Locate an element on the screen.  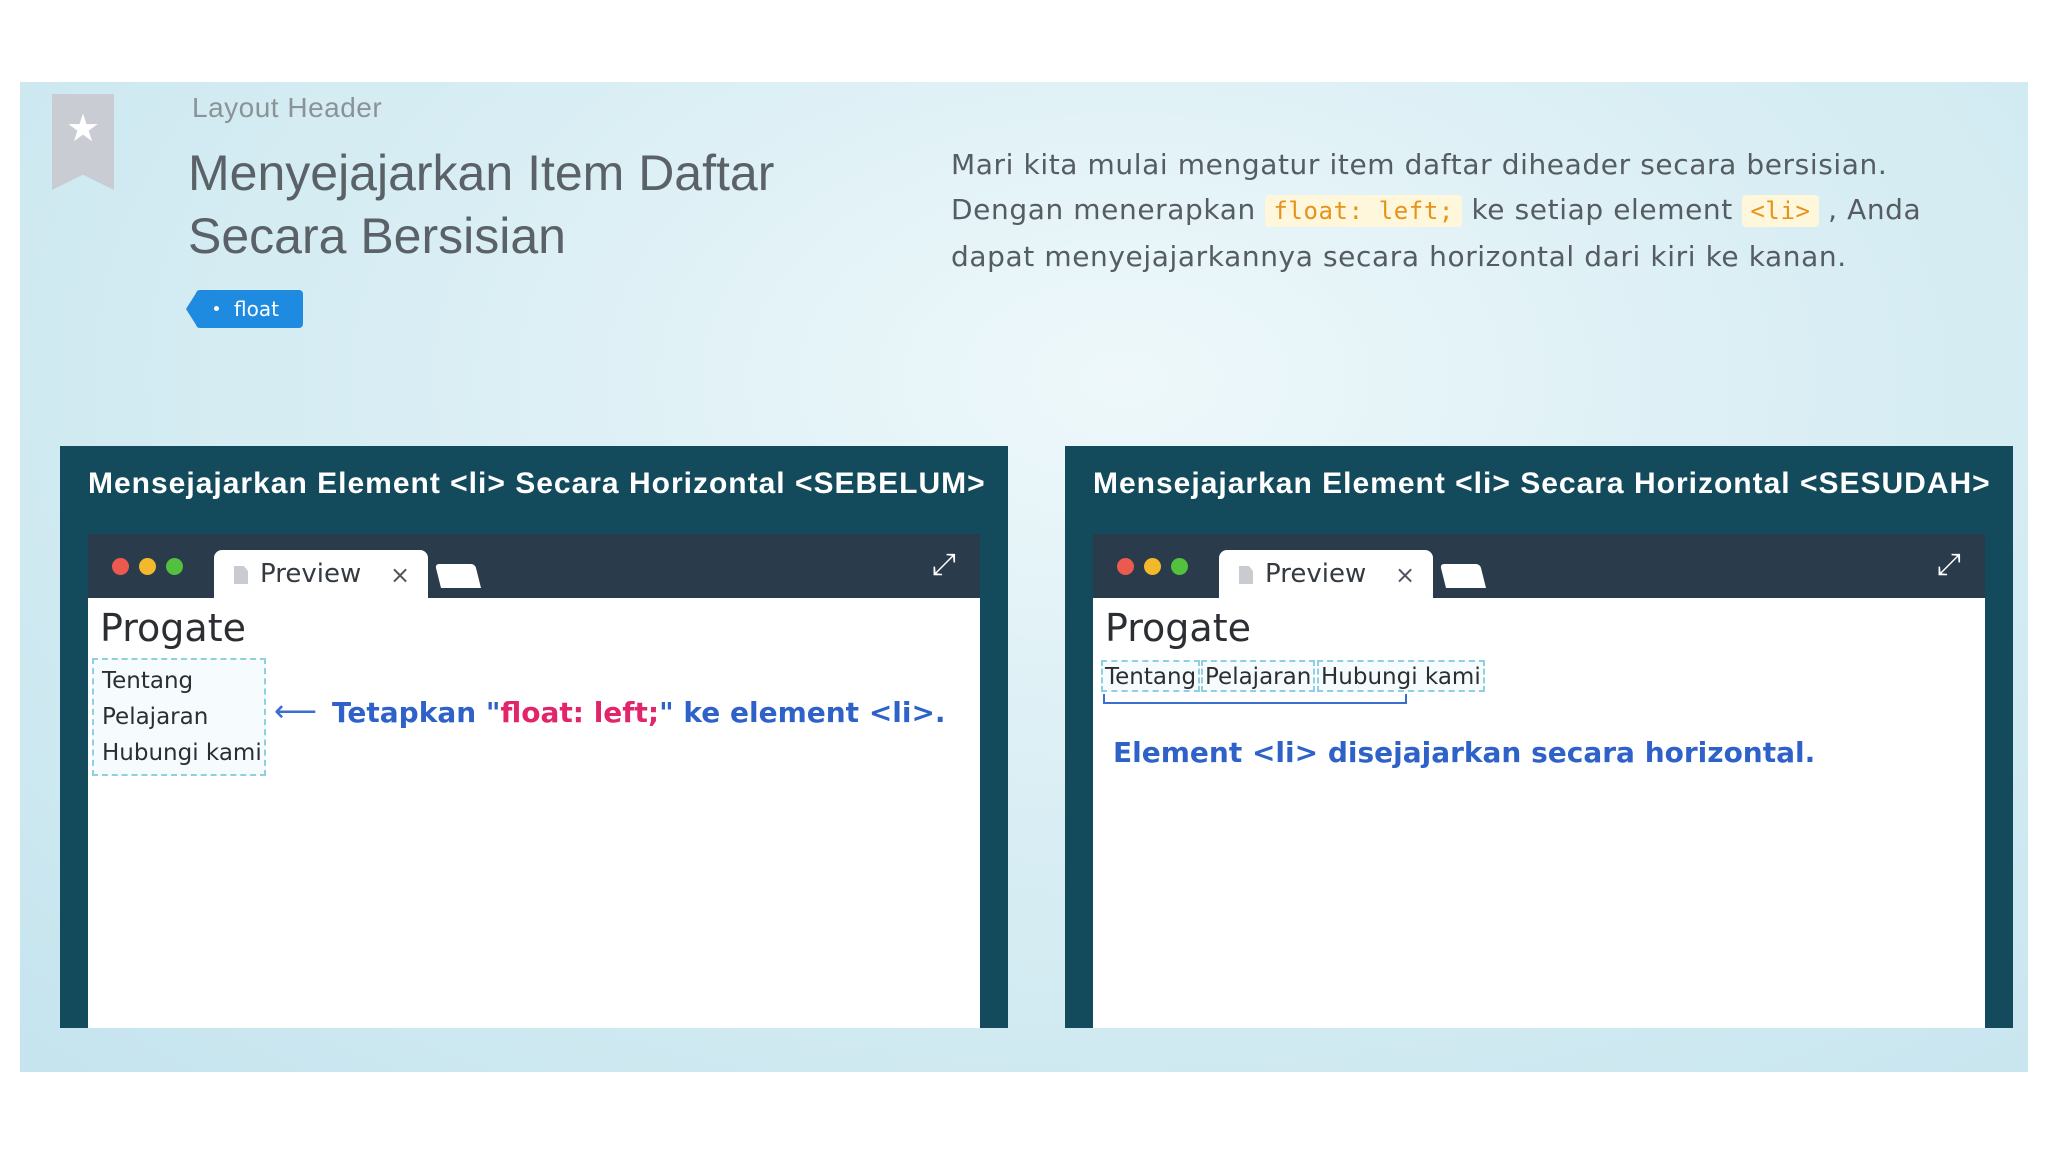
annotation-before: Tetapkan "float: left;" ke element <li>. is located at coordinates (639, 712).